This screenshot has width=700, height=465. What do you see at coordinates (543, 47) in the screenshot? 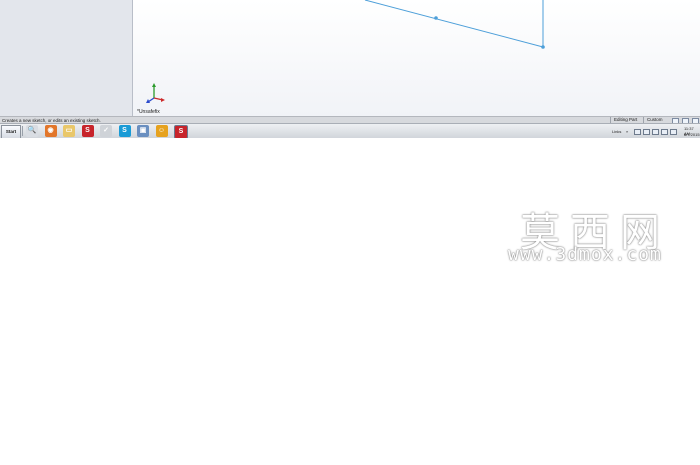
I see `sketch-endpoint` at bounding box center [543, 47].